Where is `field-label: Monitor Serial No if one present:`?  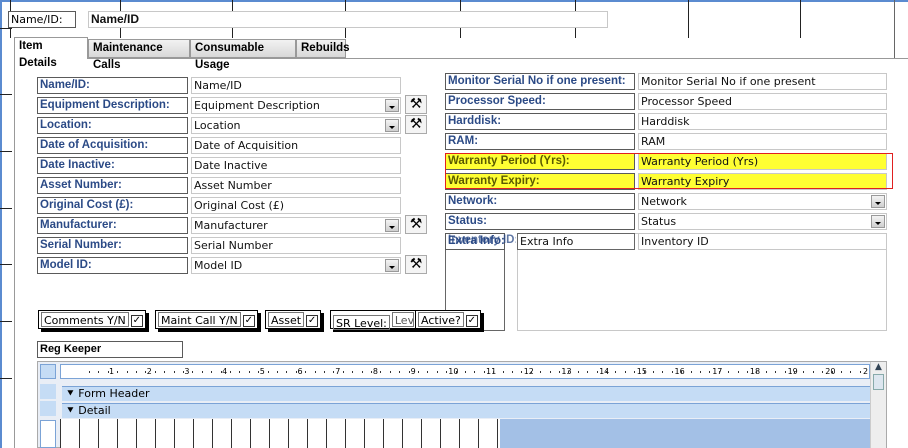
field-label: Monitor Serial No if one present: is located at coordinates (540, 81).